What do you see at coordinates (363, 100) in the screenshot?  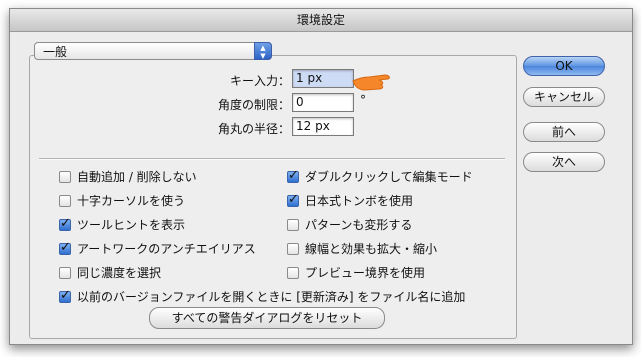 I see `degree-unit: °` at bounding box center [363, 100].